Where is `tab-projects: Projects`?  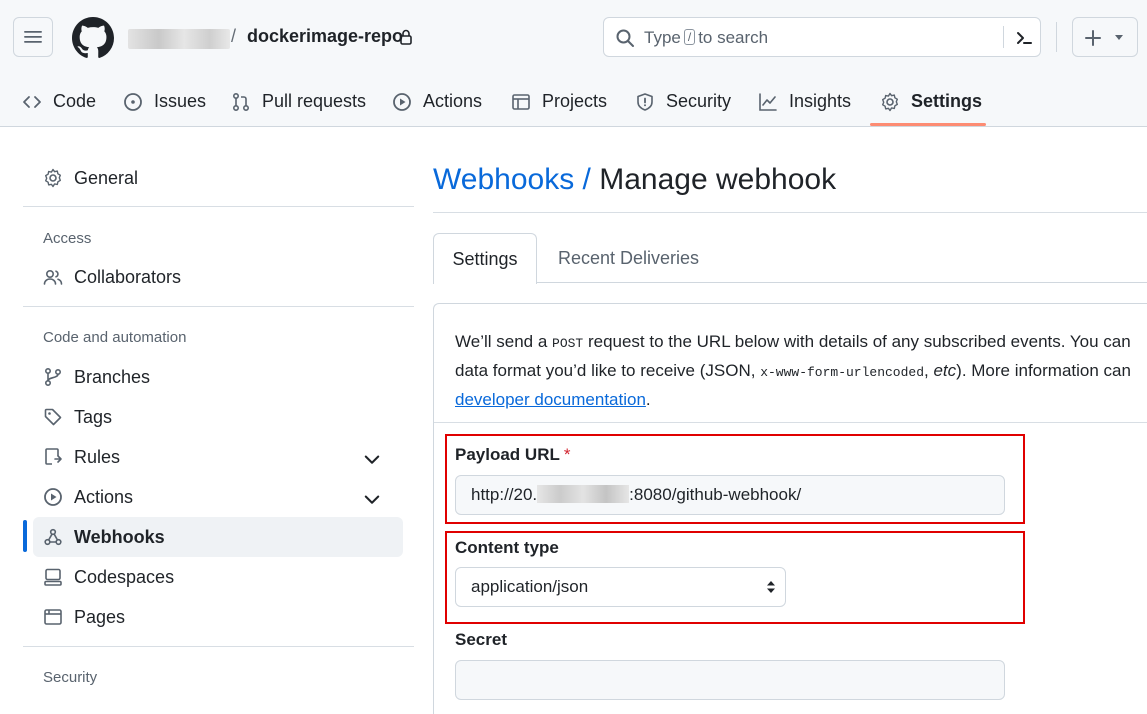 tab-projects: Projects is located at coordinates (559, 101).